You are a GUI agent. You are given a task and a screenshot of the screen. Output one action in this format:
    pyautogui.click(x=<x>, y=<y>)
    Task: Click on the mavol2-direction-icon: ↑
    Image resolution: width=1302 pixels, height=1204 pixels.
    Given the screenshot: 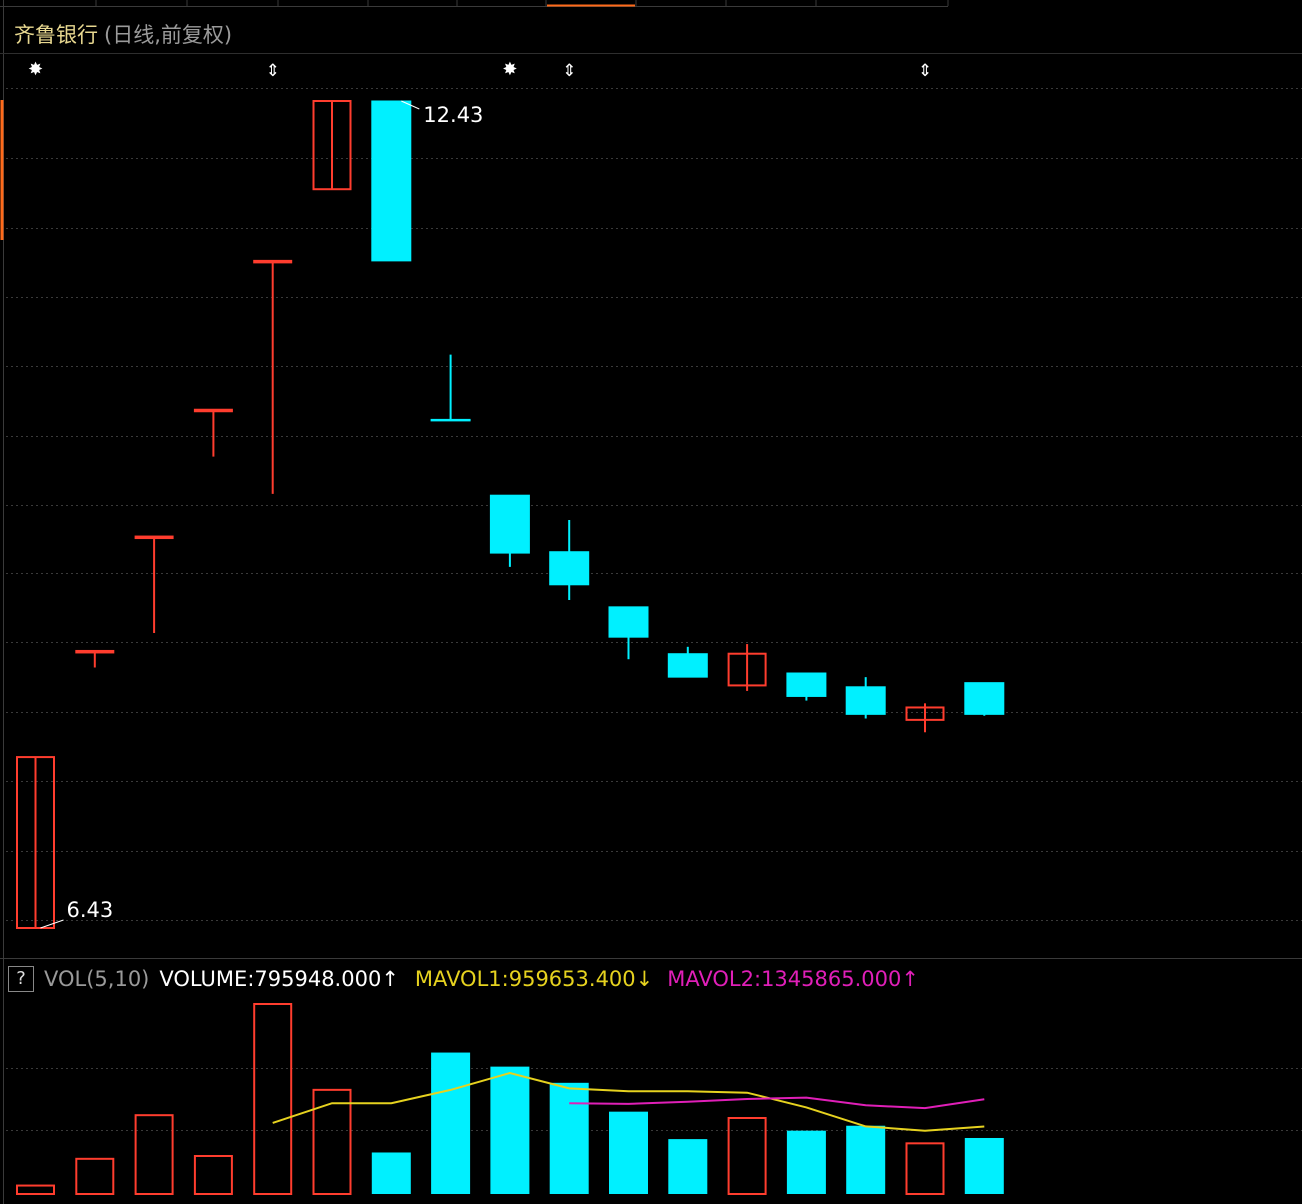 What is the action you would take?
    pyautogui.click(x=910, y=979)
    